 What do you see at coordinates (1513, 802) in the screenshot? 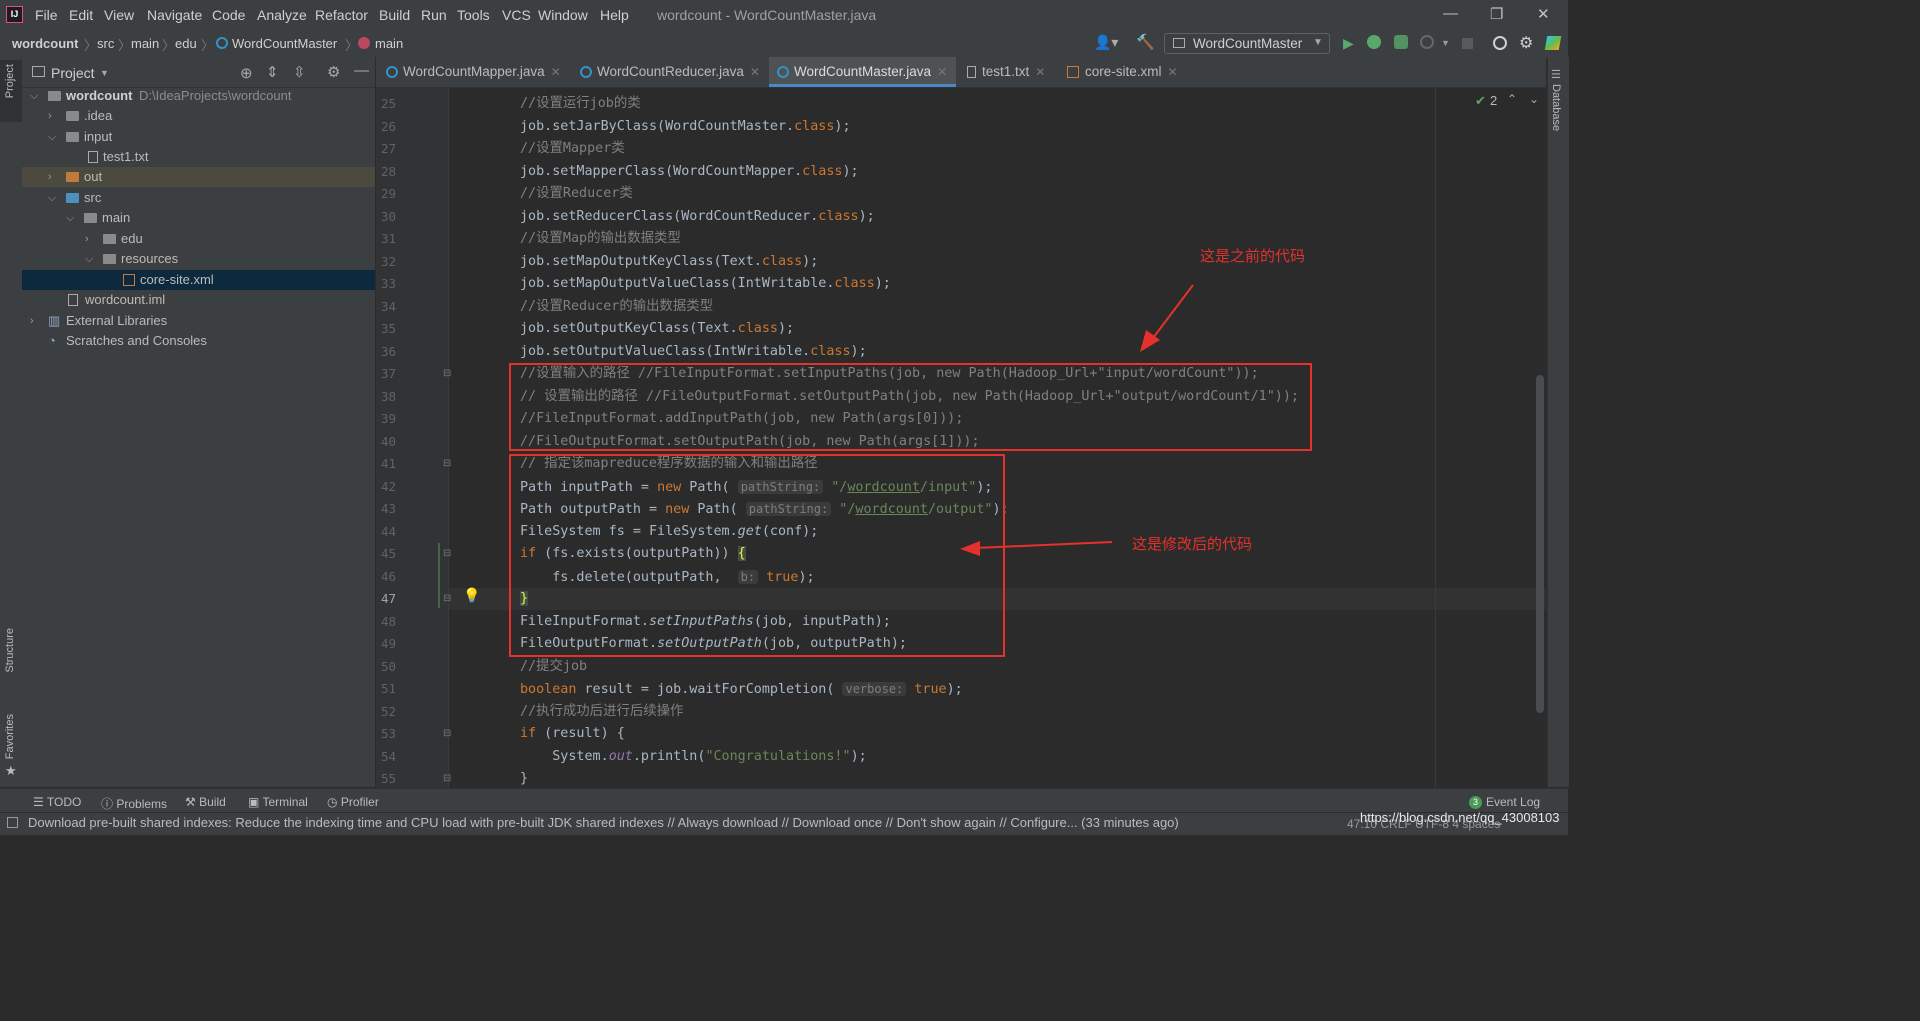
I see `event-log-tool-button: Event Log` at bounding box center [1513, 802].